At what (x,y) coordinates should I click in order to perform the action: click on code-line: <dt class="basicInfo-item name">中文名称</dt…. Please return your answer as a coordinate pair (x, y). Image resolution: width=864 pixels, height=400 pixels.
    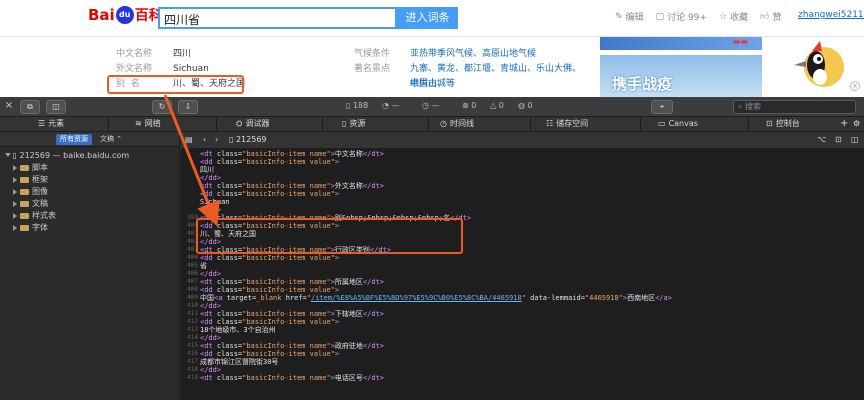
    Looking at the image, I should click on (522, 154).